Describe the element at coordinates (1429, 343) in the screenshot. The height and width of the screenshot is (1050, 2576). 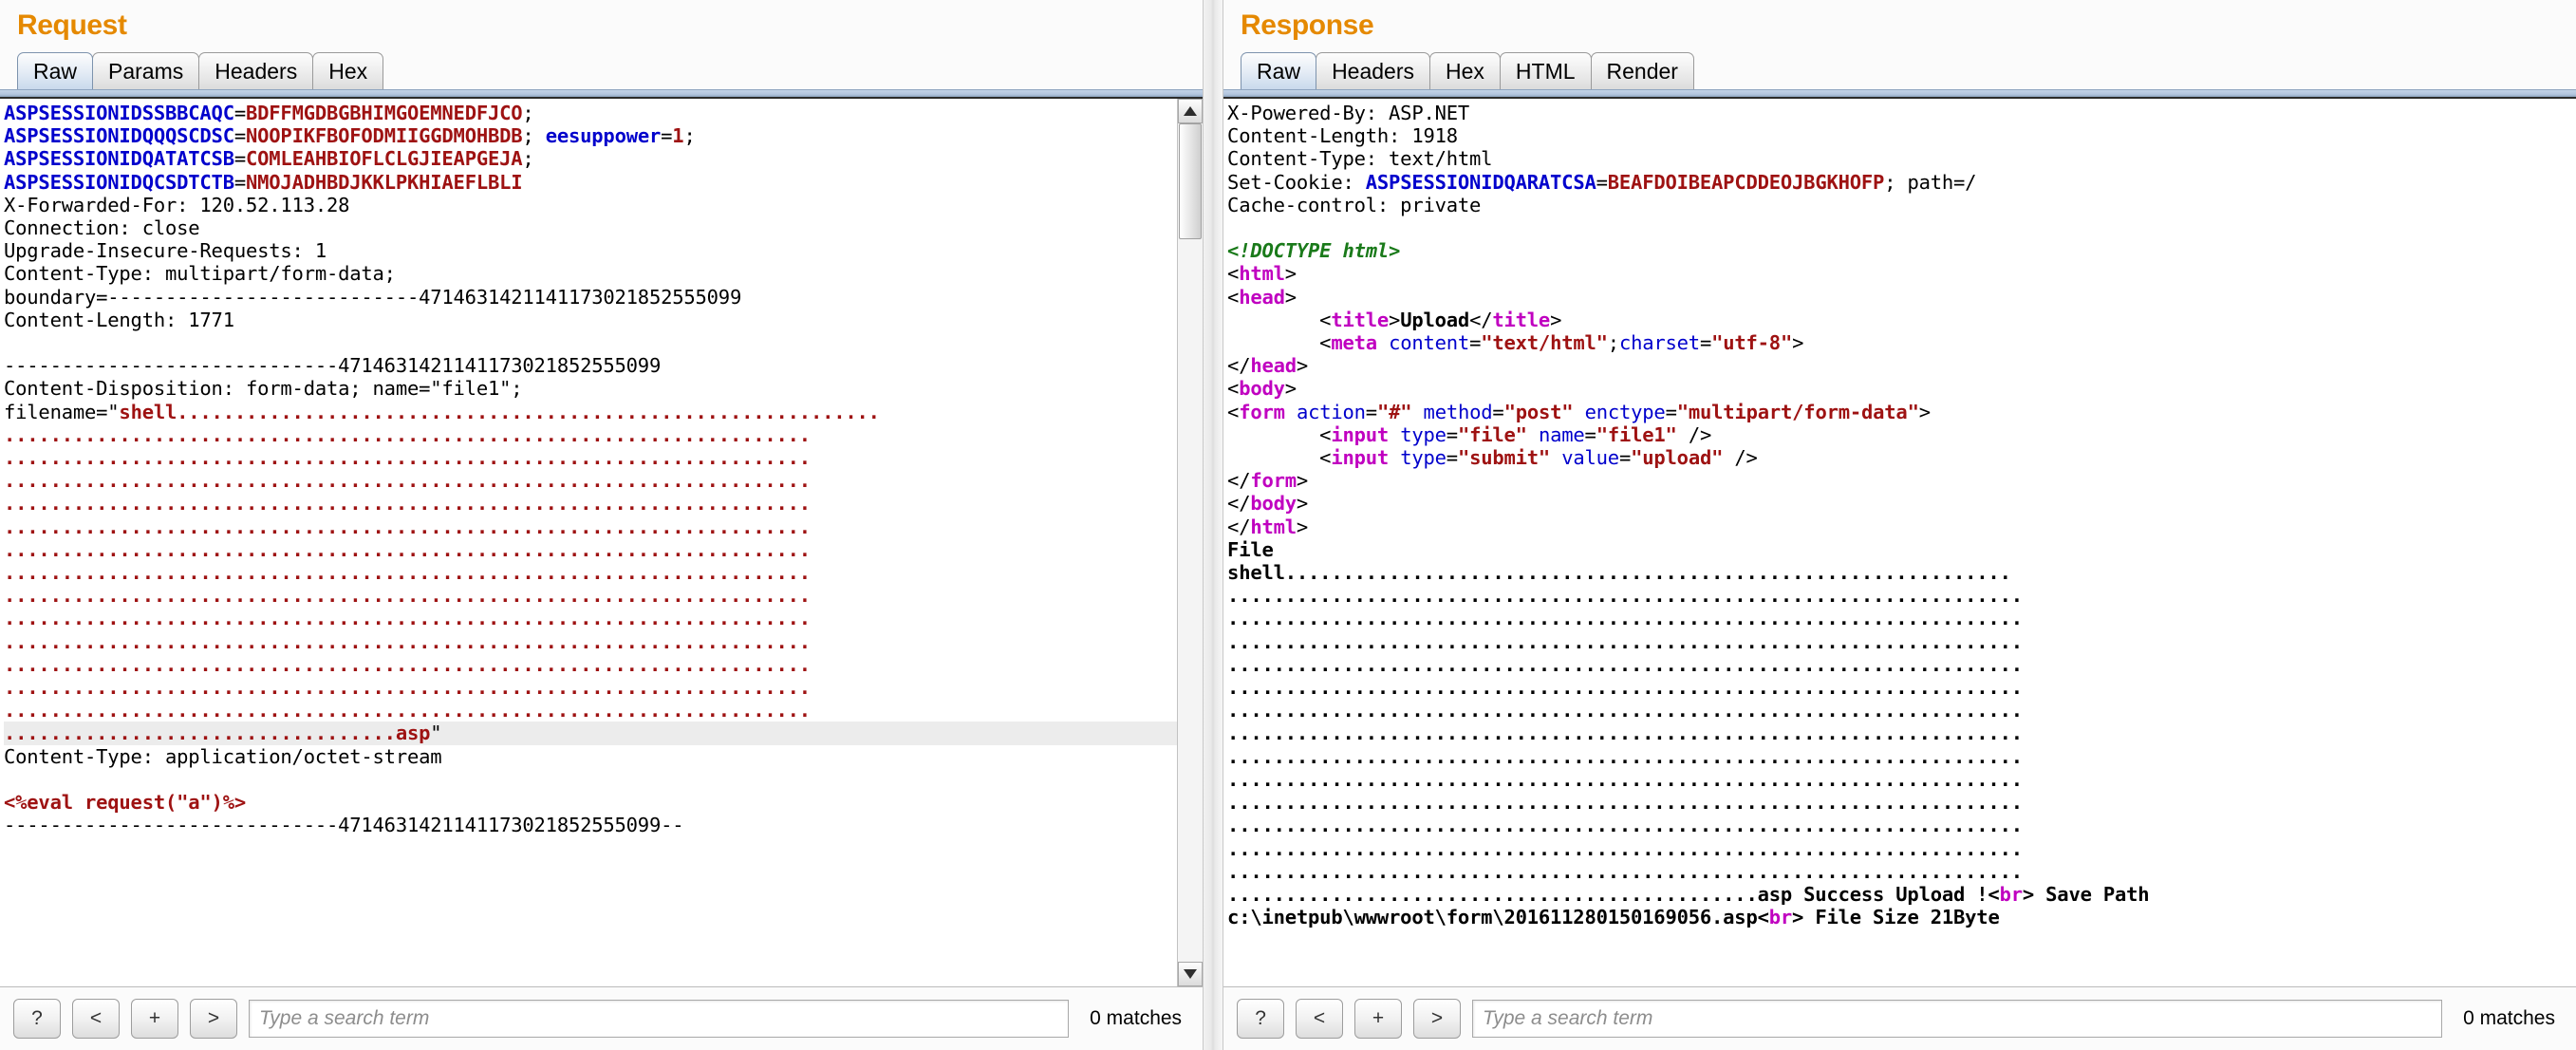
I see `code-token: content` at that location.